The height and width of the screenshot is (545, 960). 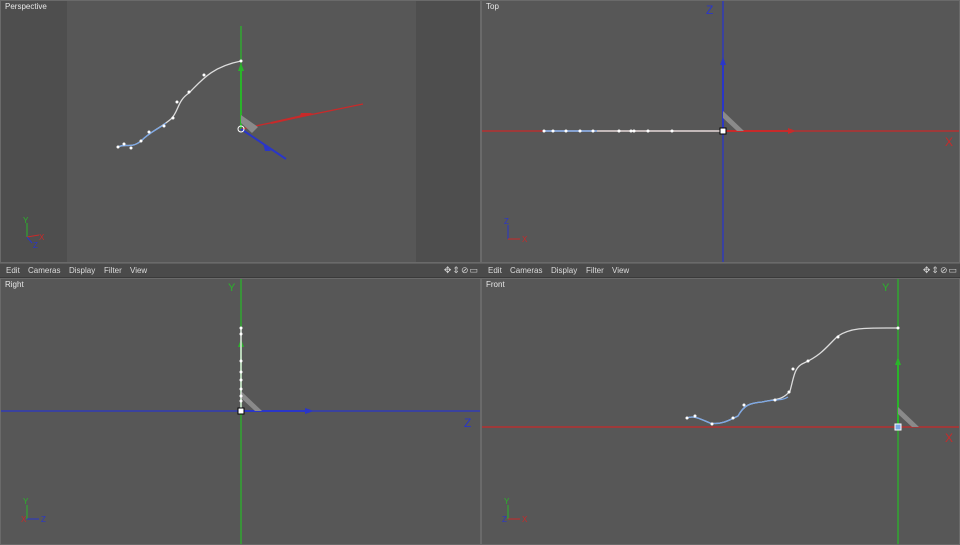 What do you see at coordinates (792, 131) in the screenshot?
I see `x-axis-arrow` at bounding box center [792, 131].